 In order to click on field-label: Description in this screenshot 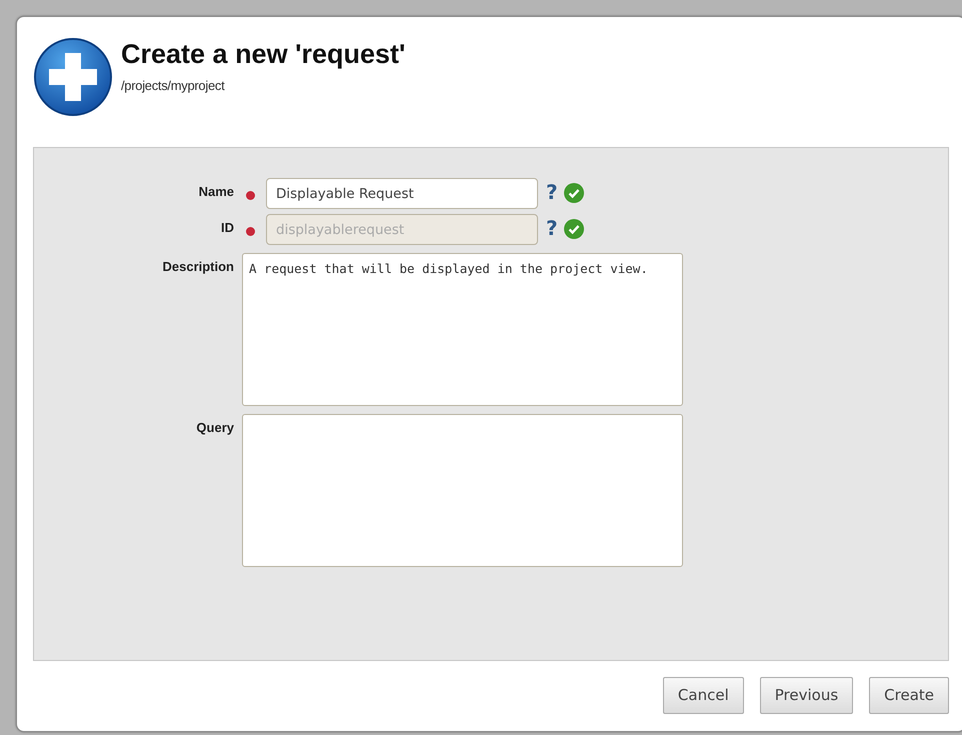, I will do `click(197, 267)`.